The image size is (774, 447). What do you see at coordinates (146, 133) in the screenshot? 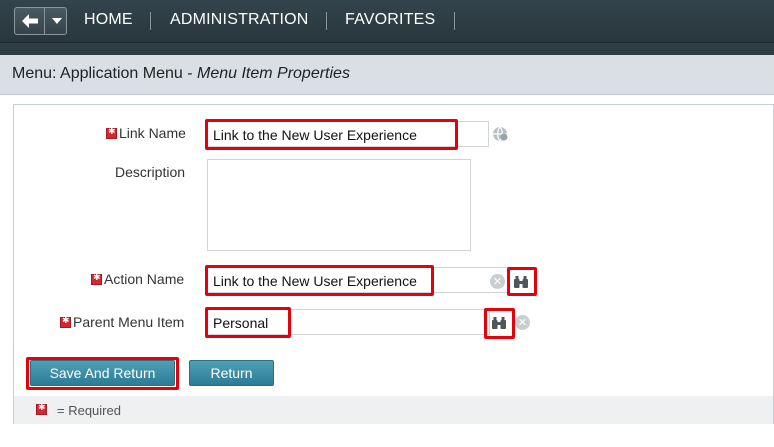
I see `link-name-label: Link Name` at bounding box center [146, 133].